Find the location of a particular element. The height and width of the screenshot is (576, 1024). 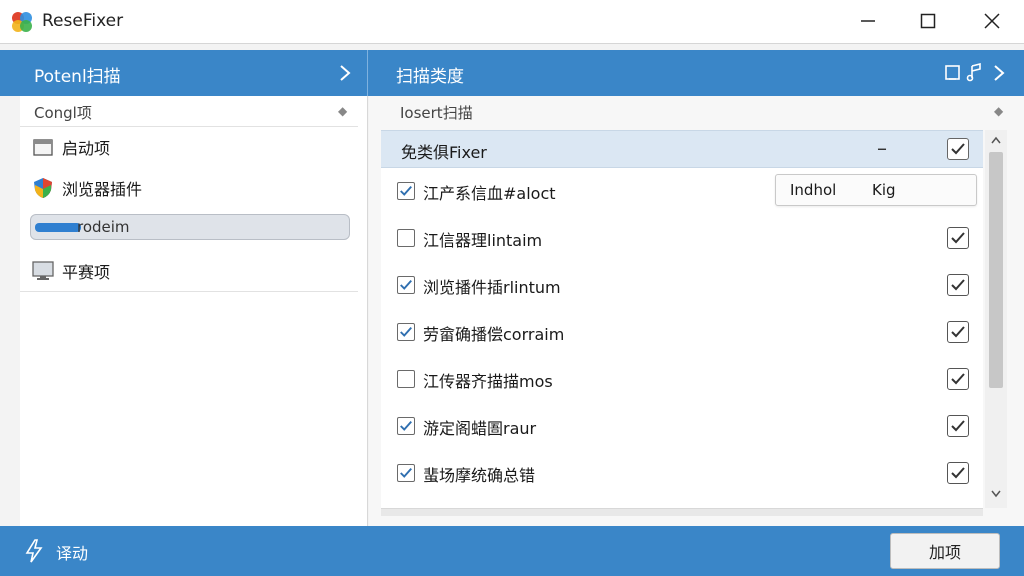

sidebar-item-misc: 平赛项 is located at coordinates (71, 271).